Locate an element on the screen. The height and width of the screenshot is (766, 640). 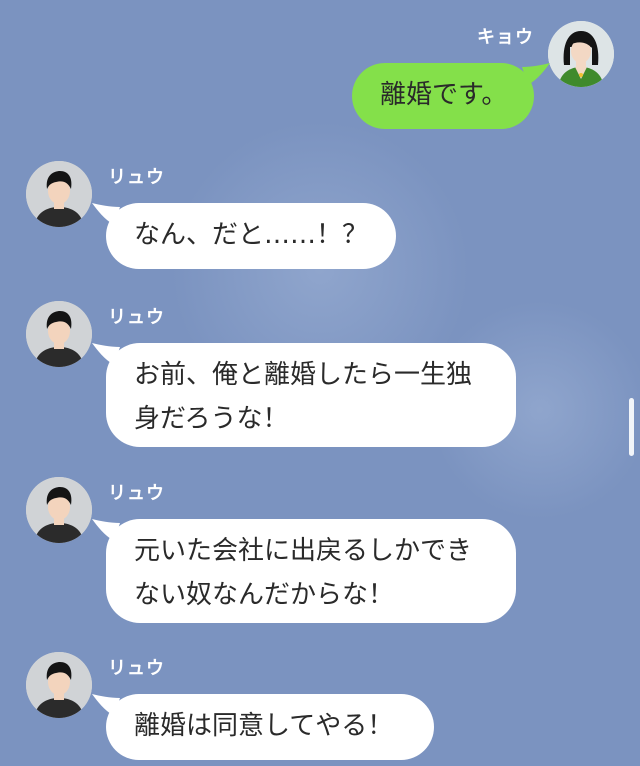
message-text: 離婚は同意してやる！ is located at coordinates (264, 726).